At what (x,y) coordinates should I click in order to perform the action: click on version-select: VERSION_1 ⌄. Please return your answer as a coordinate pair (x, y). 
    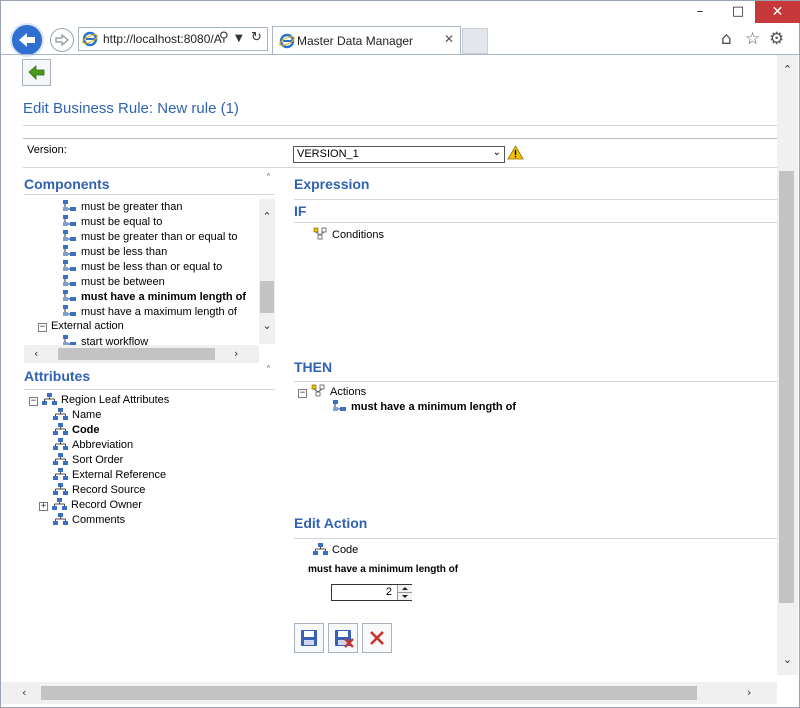
    Looking at the image, I should click on (399, 154).